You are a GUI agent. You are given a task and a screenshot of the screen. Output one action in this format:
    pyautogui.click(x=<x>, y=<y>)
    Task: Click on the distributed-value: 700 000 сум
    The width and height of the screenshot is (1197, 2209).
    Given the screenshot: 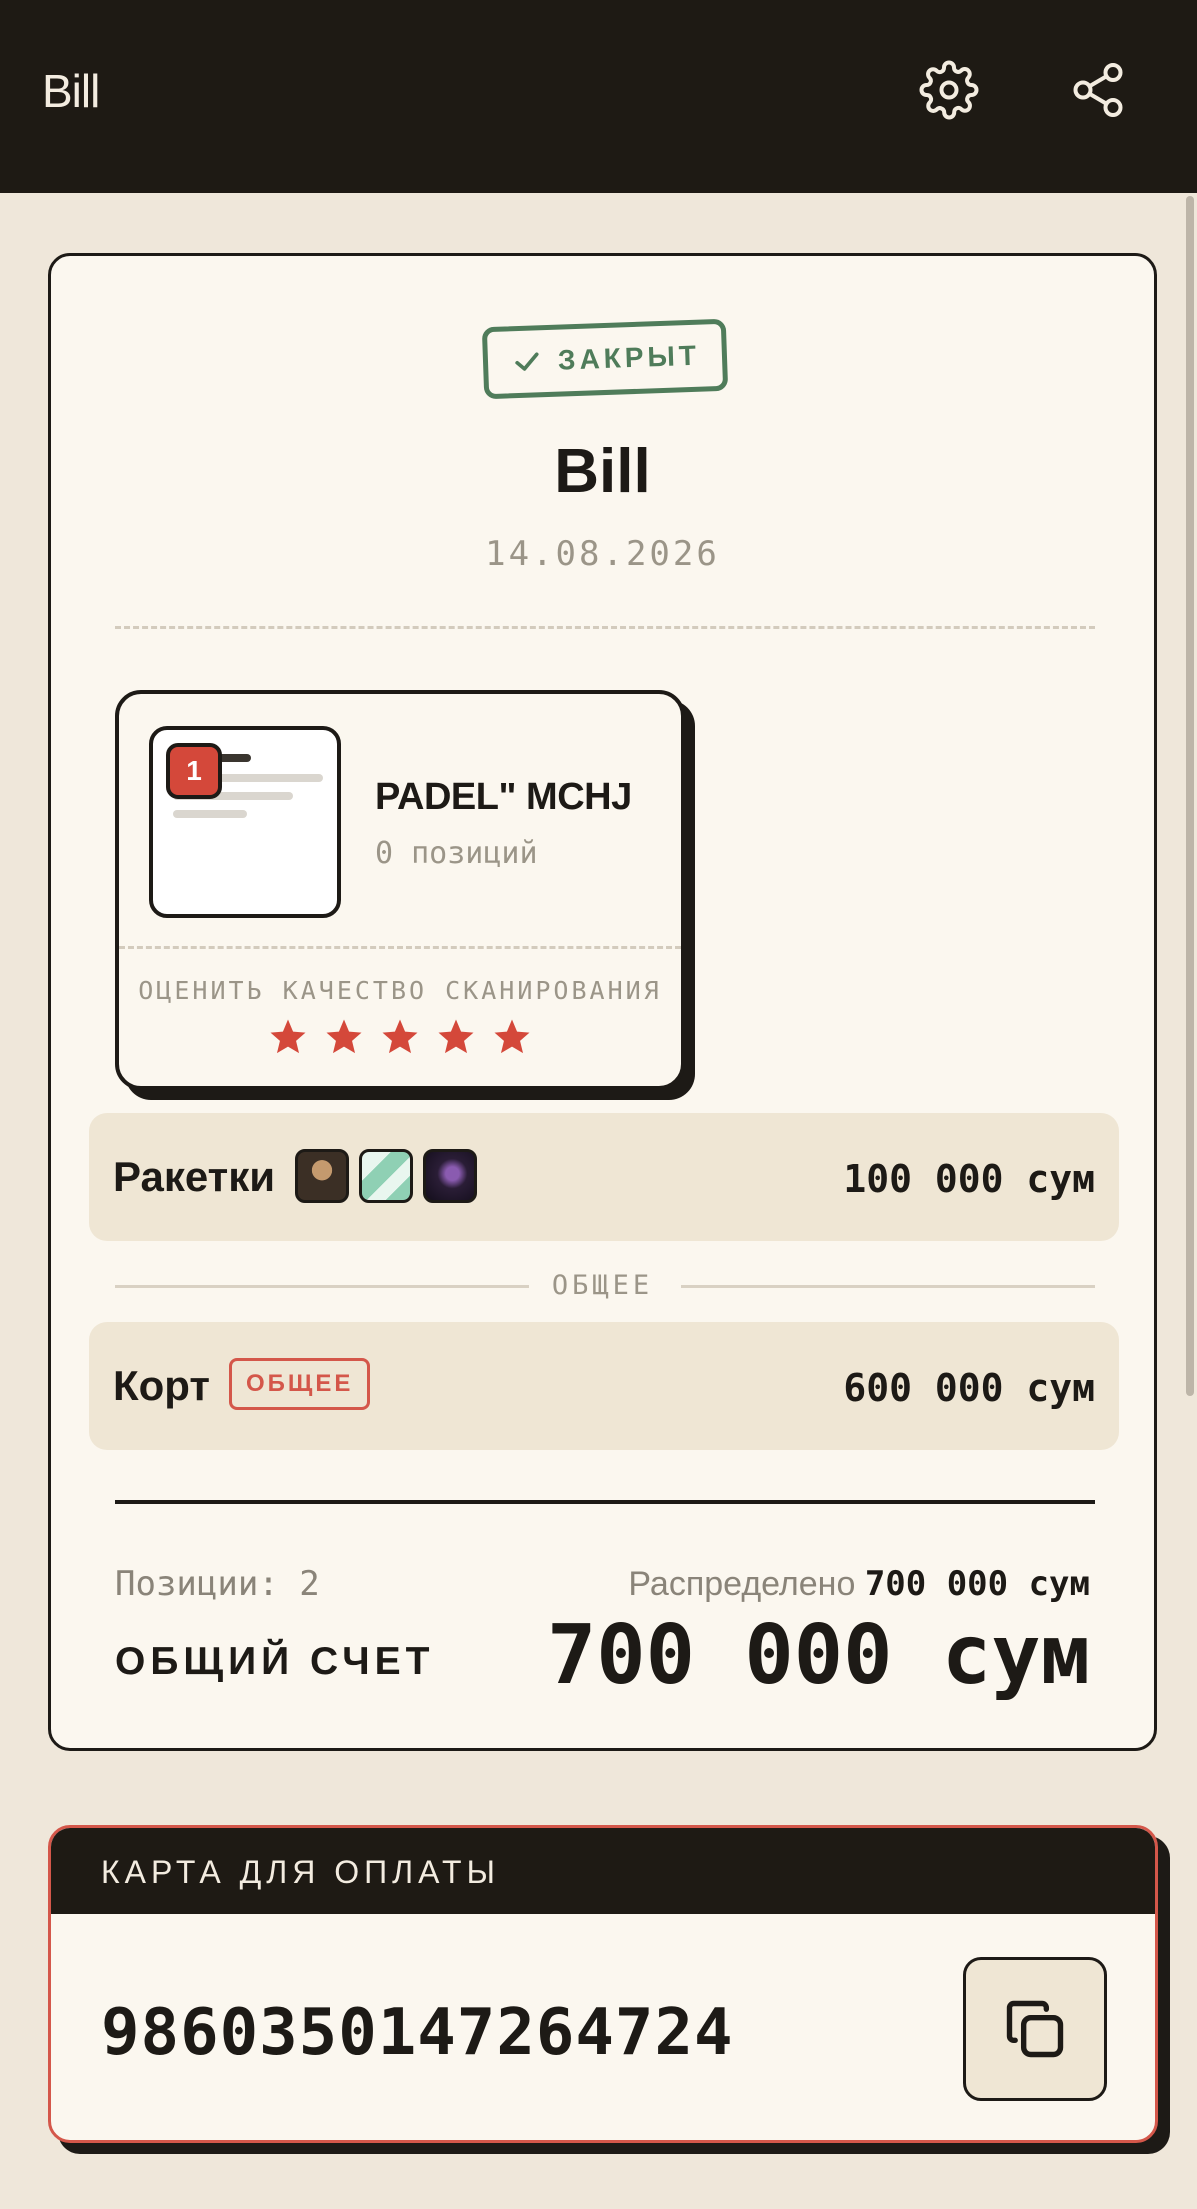 What is the action you would take?
    pyautogui.click(x=977, y=1584)
    